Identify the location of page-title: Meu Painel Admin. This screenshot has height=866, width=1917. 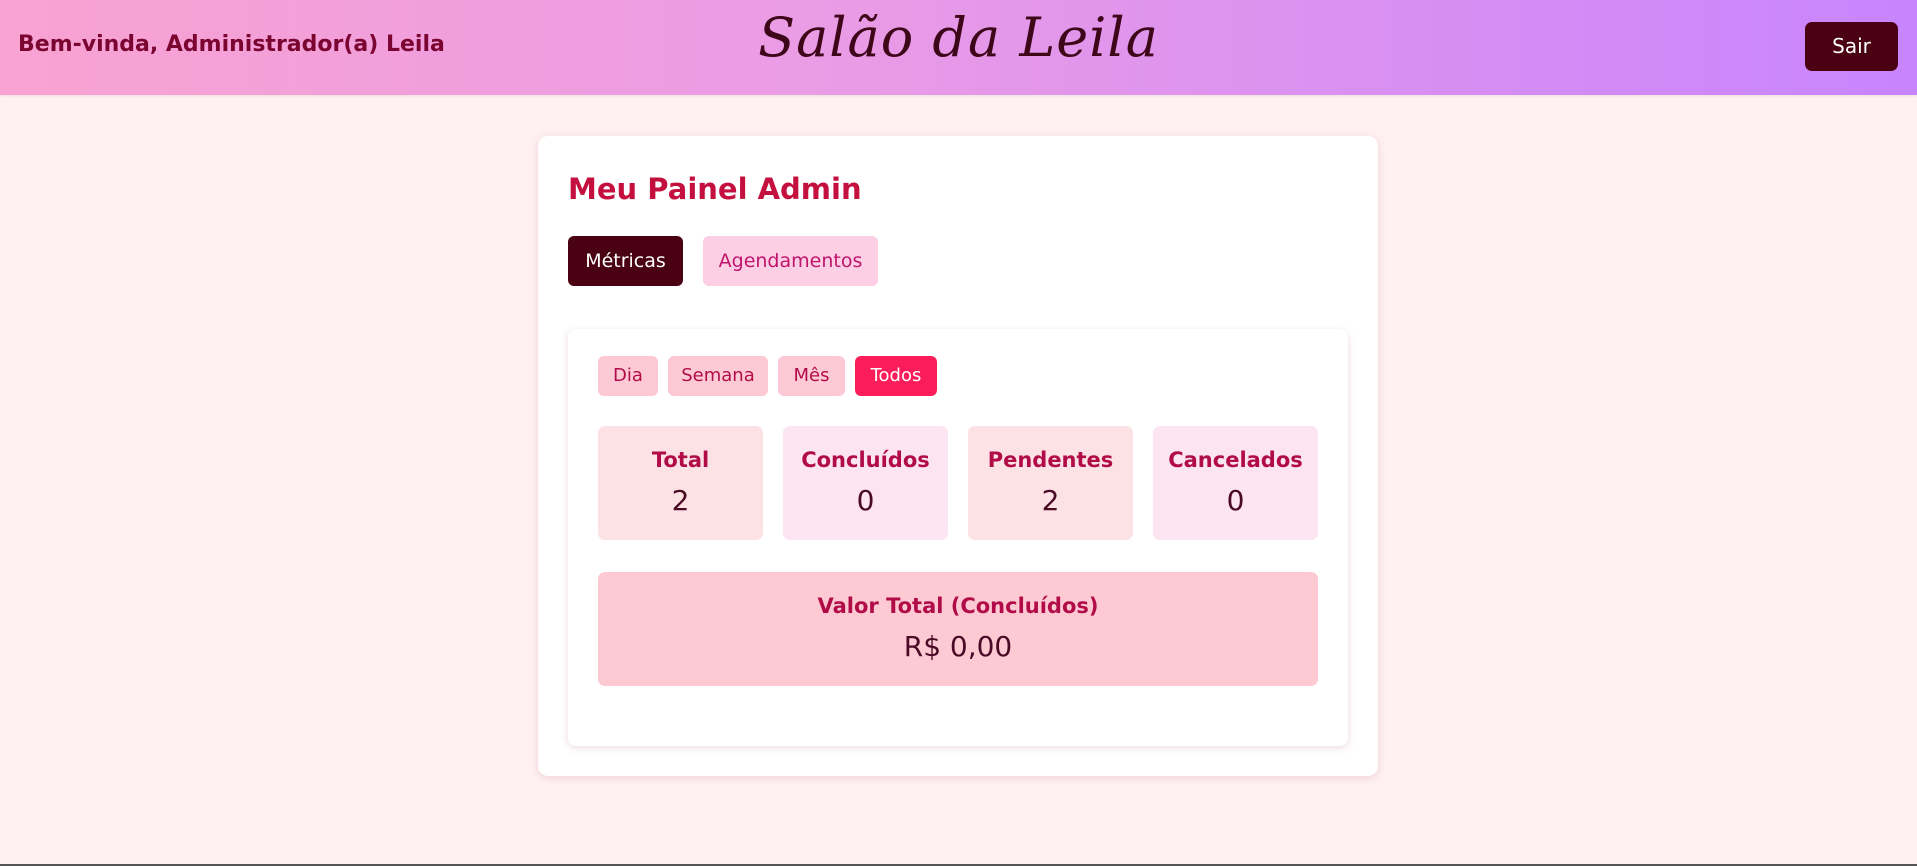
(715, 189).